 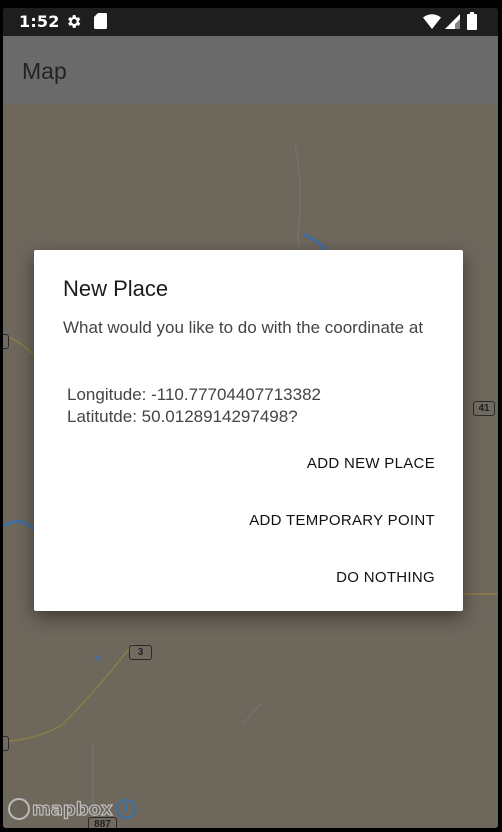 What do you see at coordinates (116, 288) in the screenshot?
I see `dialog-title: New Place` at bounding box center [116, 288].